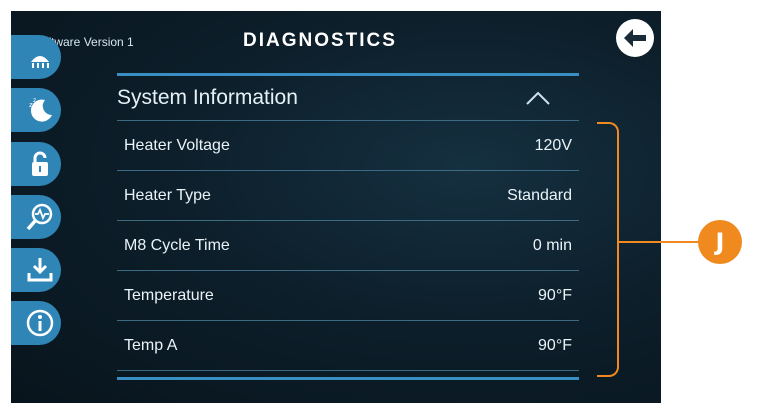  What do you see at coordinates (39, 217) in the screenshot?
I see `magnifier-pulse-icon` at bounding box center [39, 217].